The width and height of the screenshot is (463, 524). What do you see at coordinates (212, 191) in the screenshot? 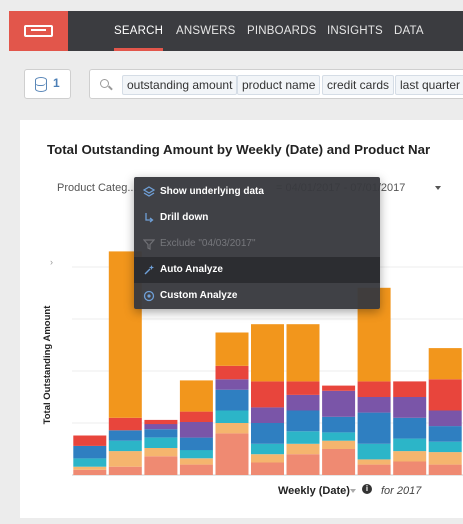
I see `menu-item-label: Show underlying data` at bounding box center [212, 191].